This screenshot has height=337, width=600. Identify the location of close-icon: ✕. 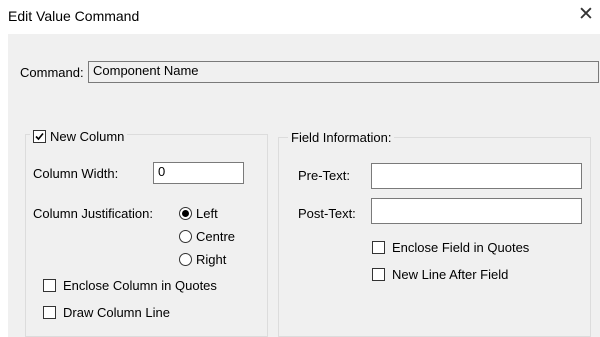
(586, 14).